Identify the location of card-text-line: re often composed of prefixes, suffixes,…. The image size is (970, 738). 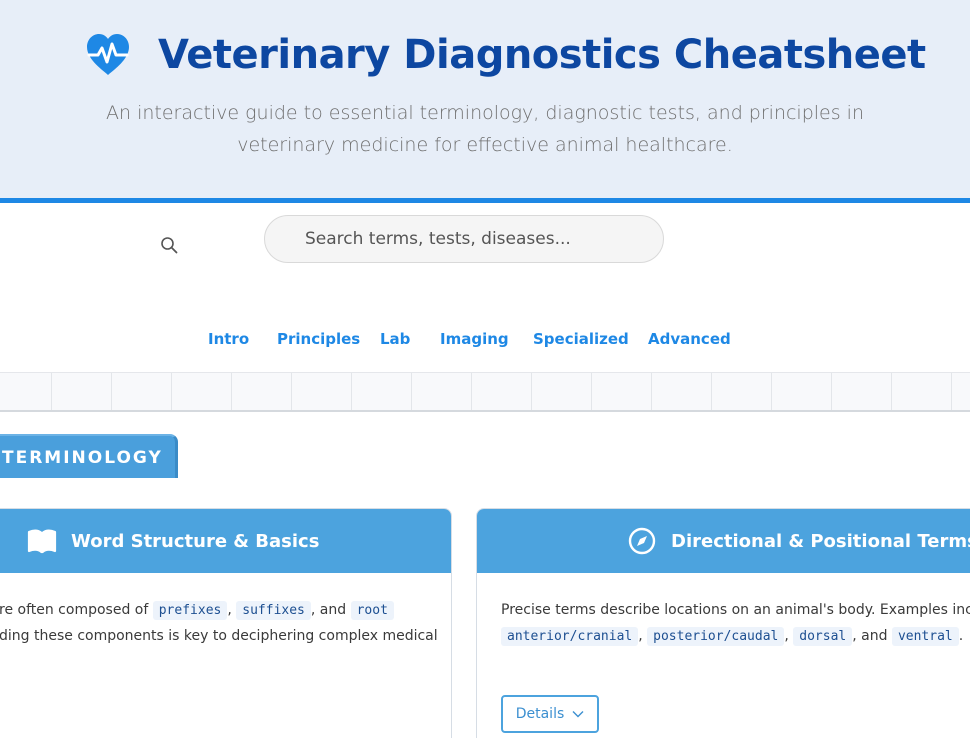
(197, 610).